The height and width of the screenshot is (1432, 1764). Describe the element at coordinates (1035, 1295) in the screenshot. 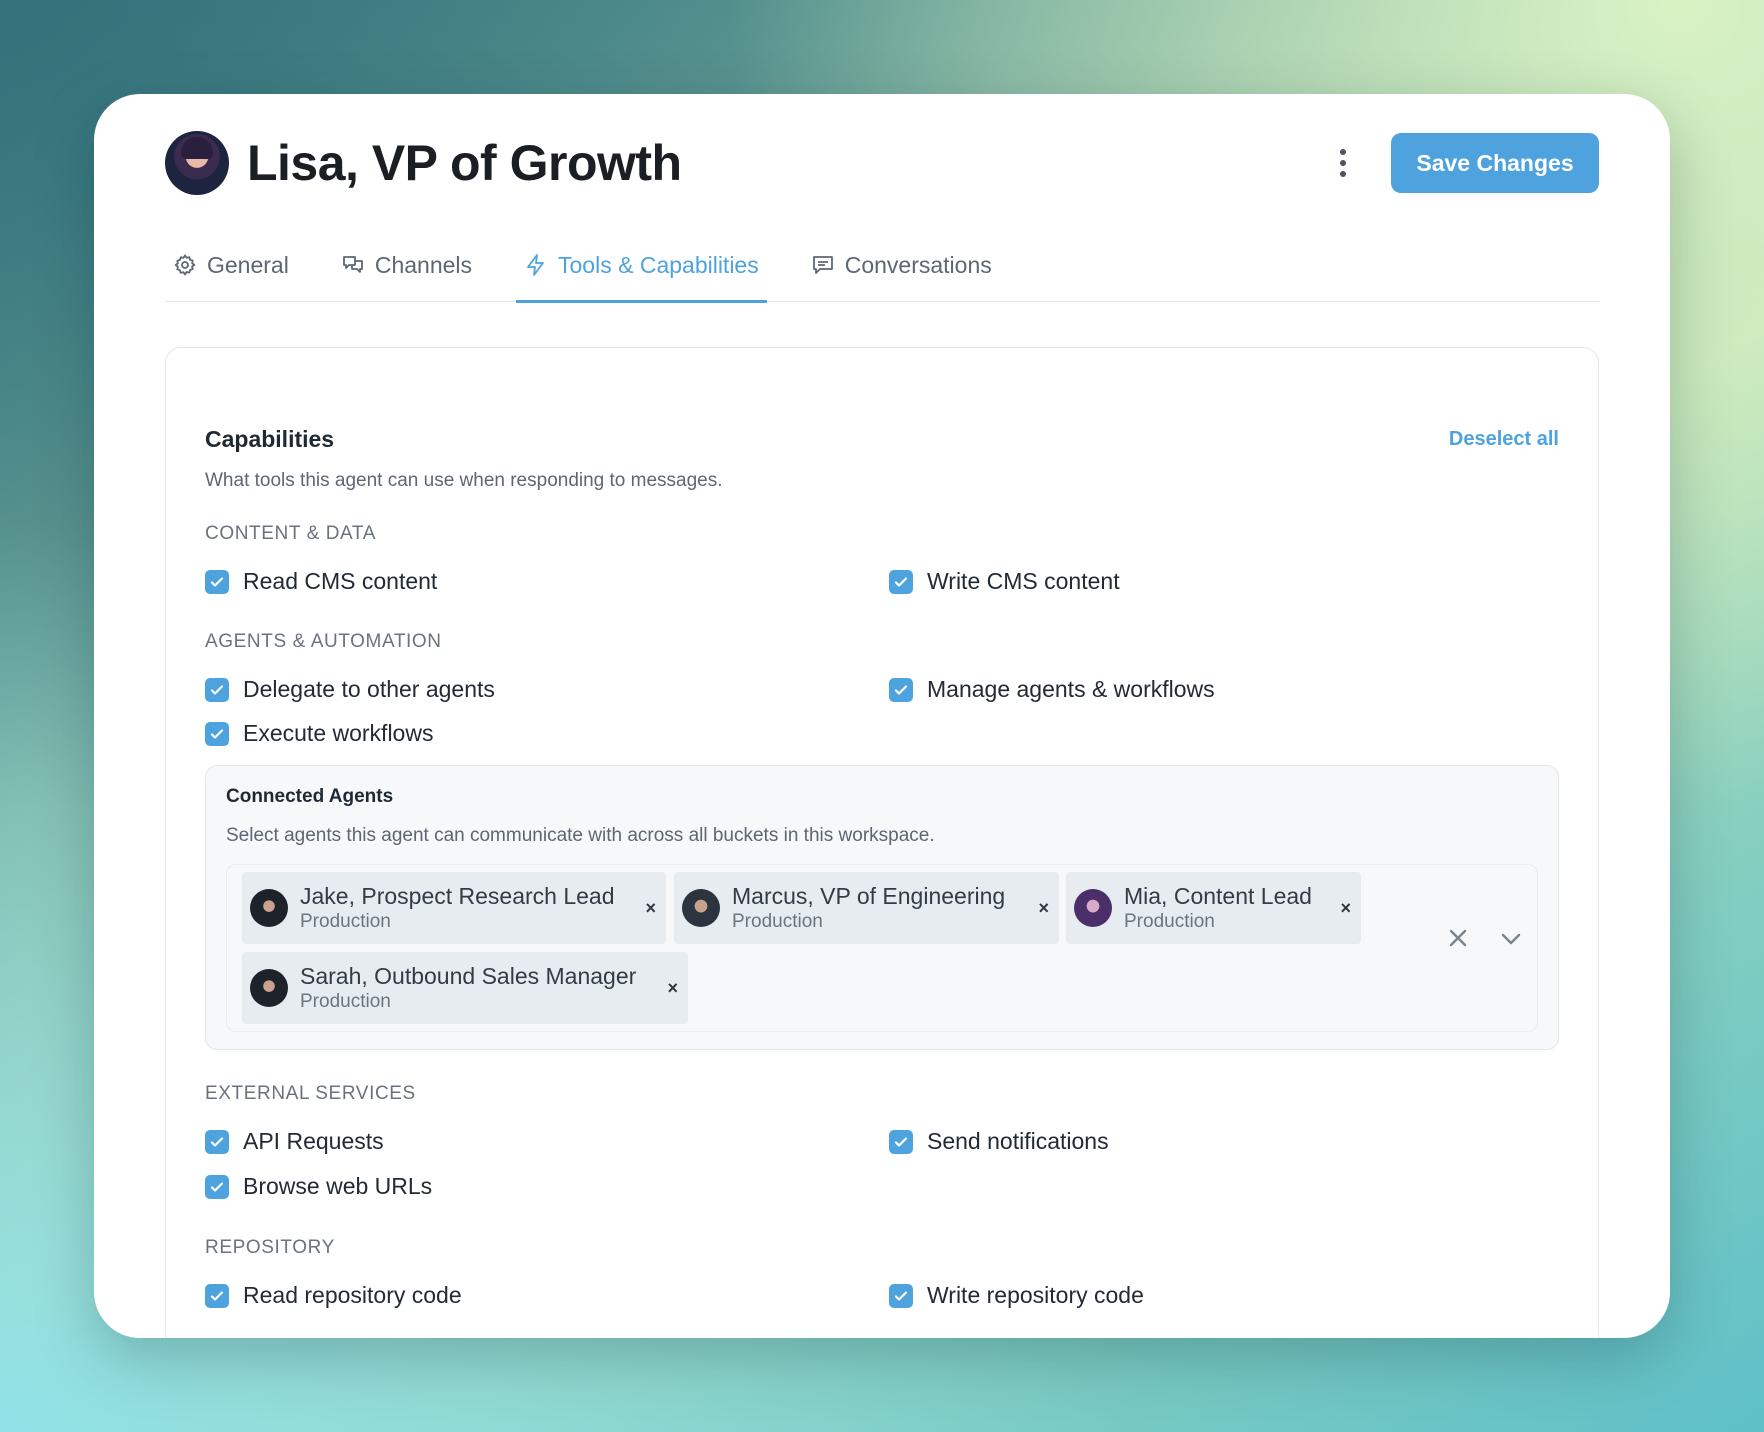

I see `checkbox-label: Write repository code` at that location.